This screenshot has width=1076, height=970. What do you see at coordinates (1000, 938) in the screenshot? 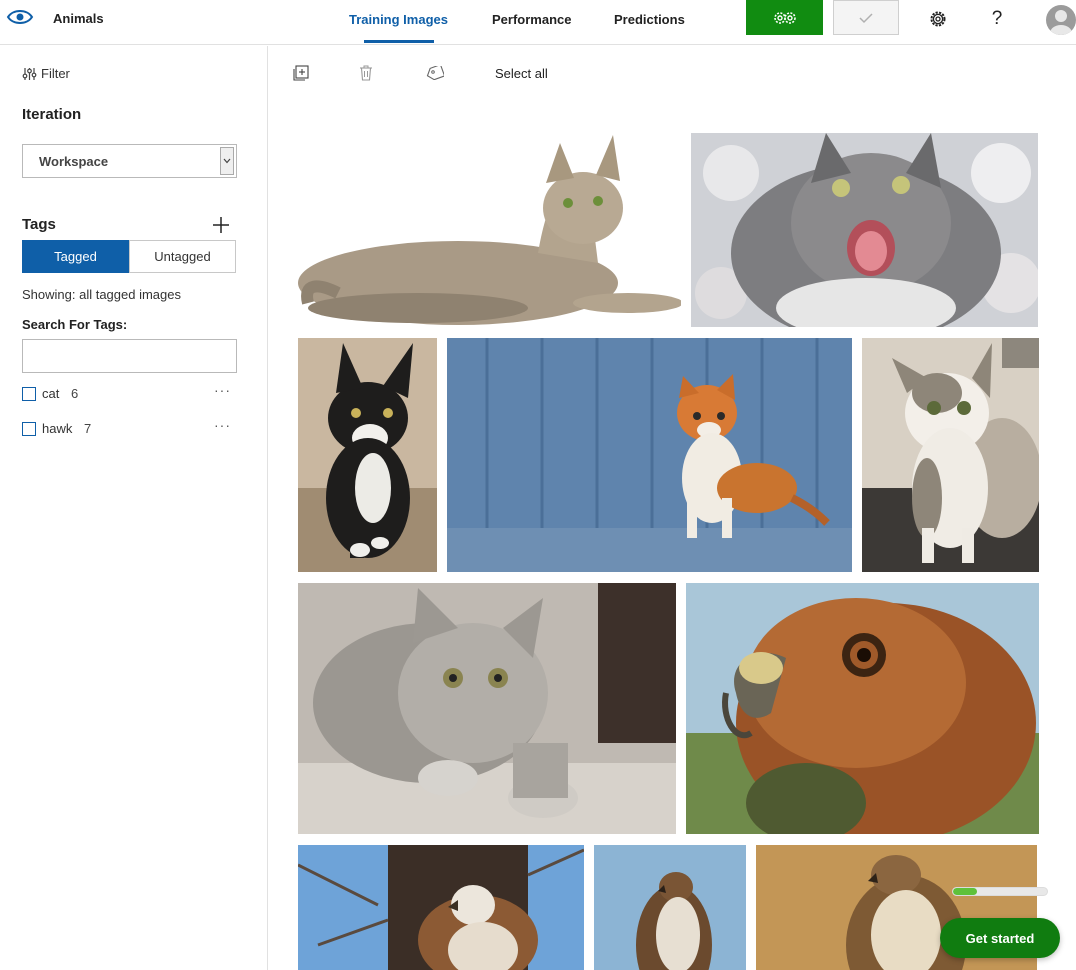
I see `get-started-button: Get started` at bounding box center [1000, 938].